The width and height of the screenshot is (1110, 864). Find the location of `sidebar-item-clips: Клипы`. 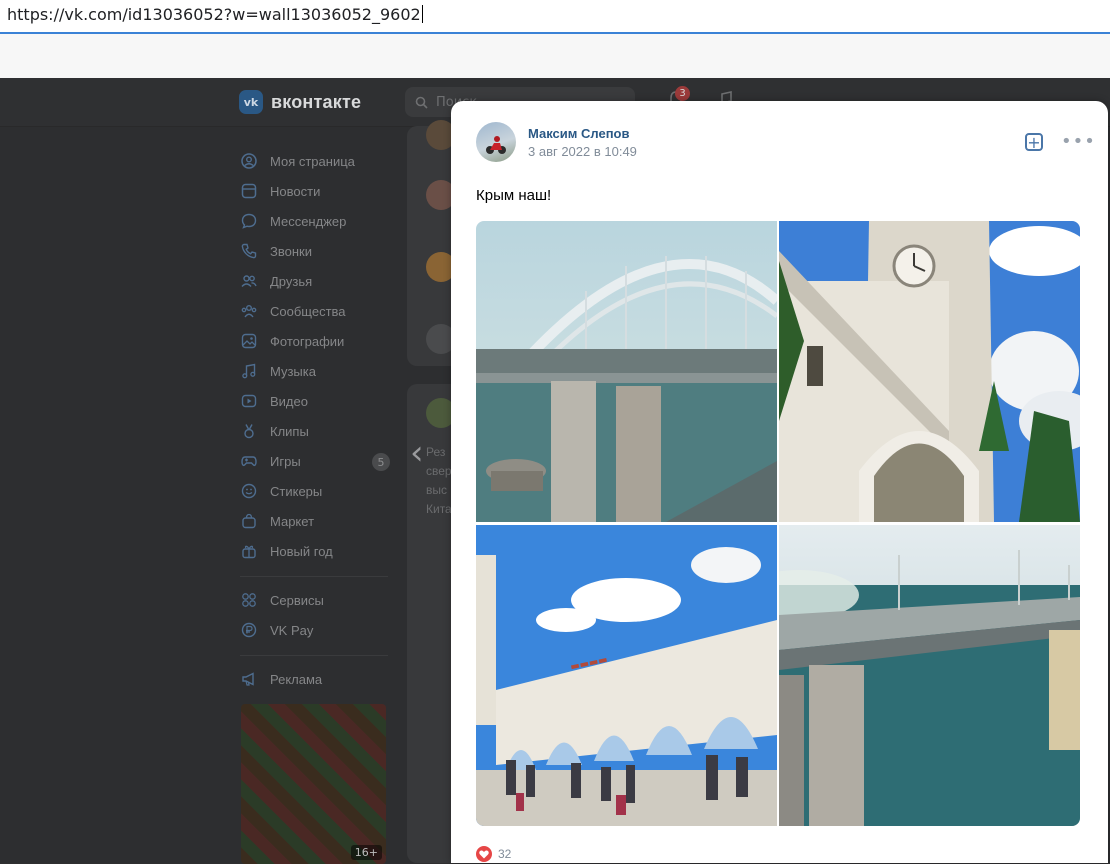

sidebar-item-clips: Клипы is located at coordinates (320, 431).